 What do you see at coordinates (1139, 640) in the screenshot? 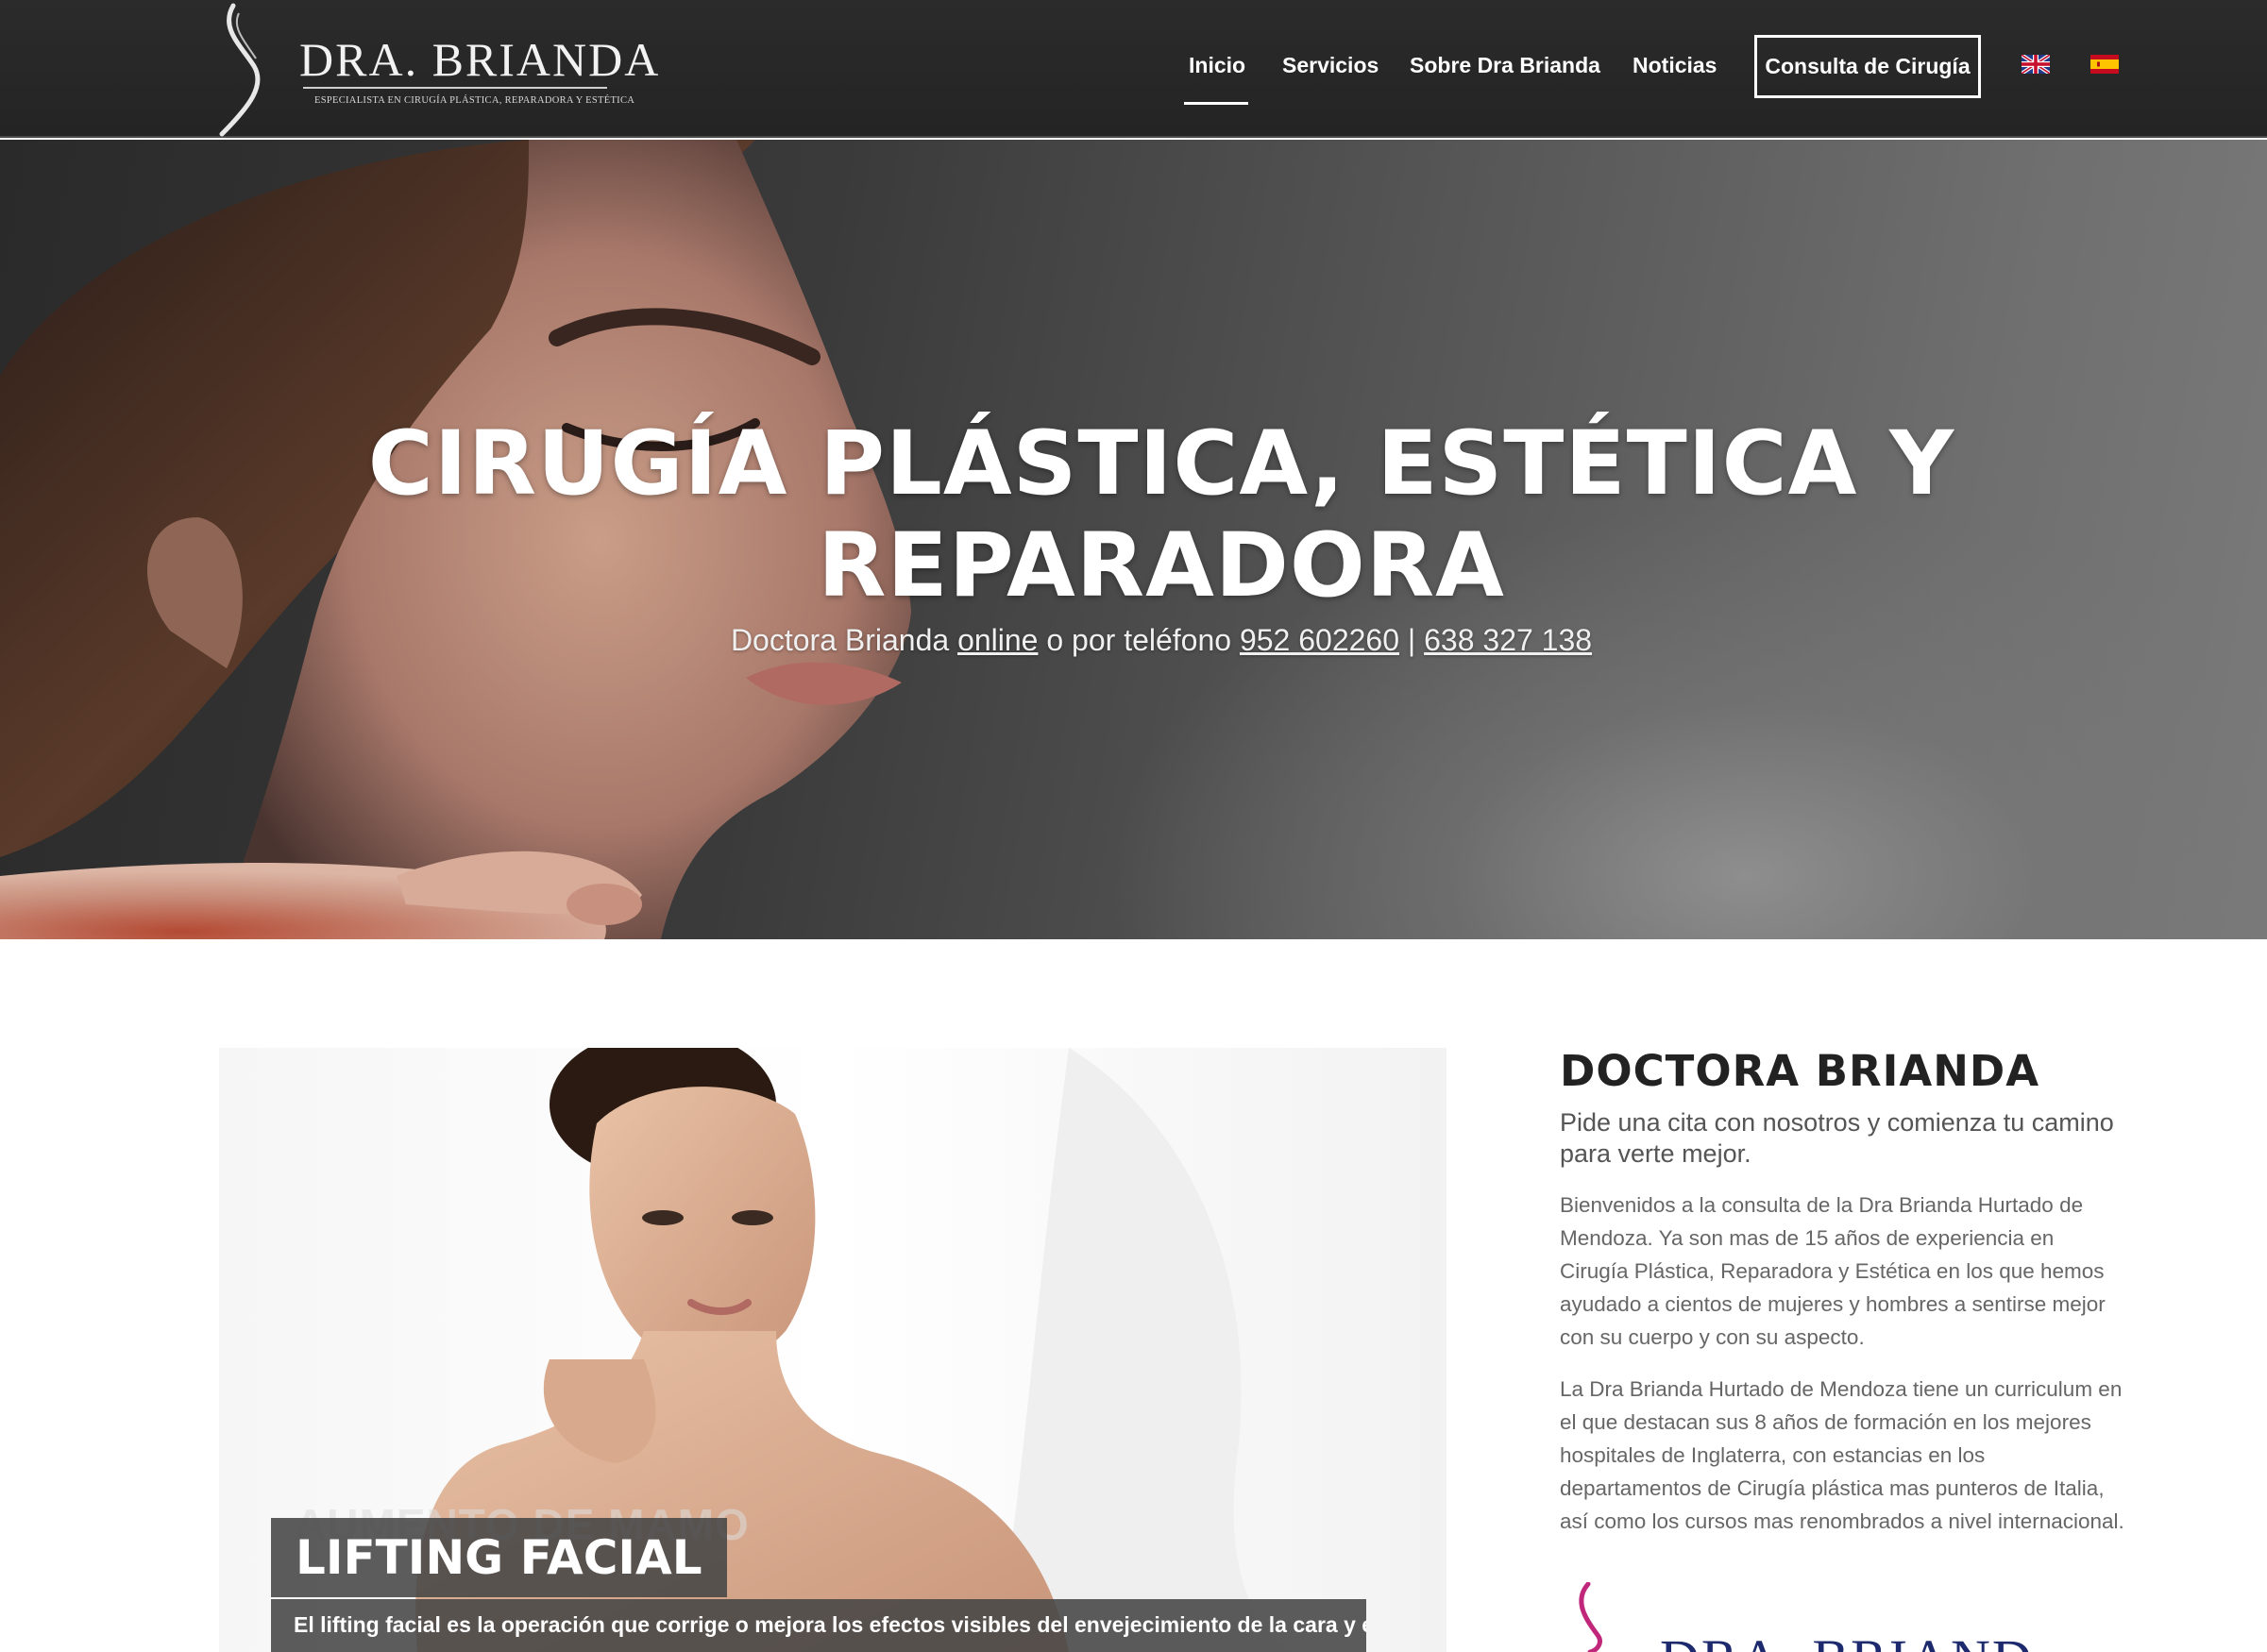
I see `hero-sub-middle: o por teléfono` at bounding box center [1139, 640].